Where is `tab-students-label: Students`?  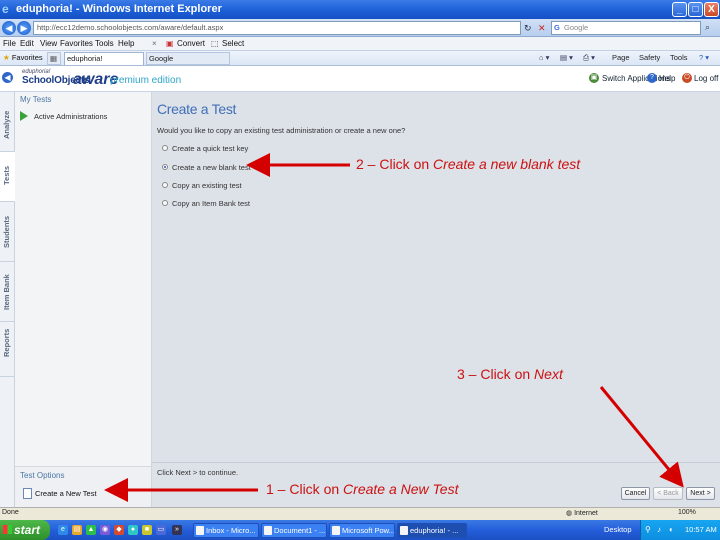 tab-students-label: Students is located at coordinates (6, 231).